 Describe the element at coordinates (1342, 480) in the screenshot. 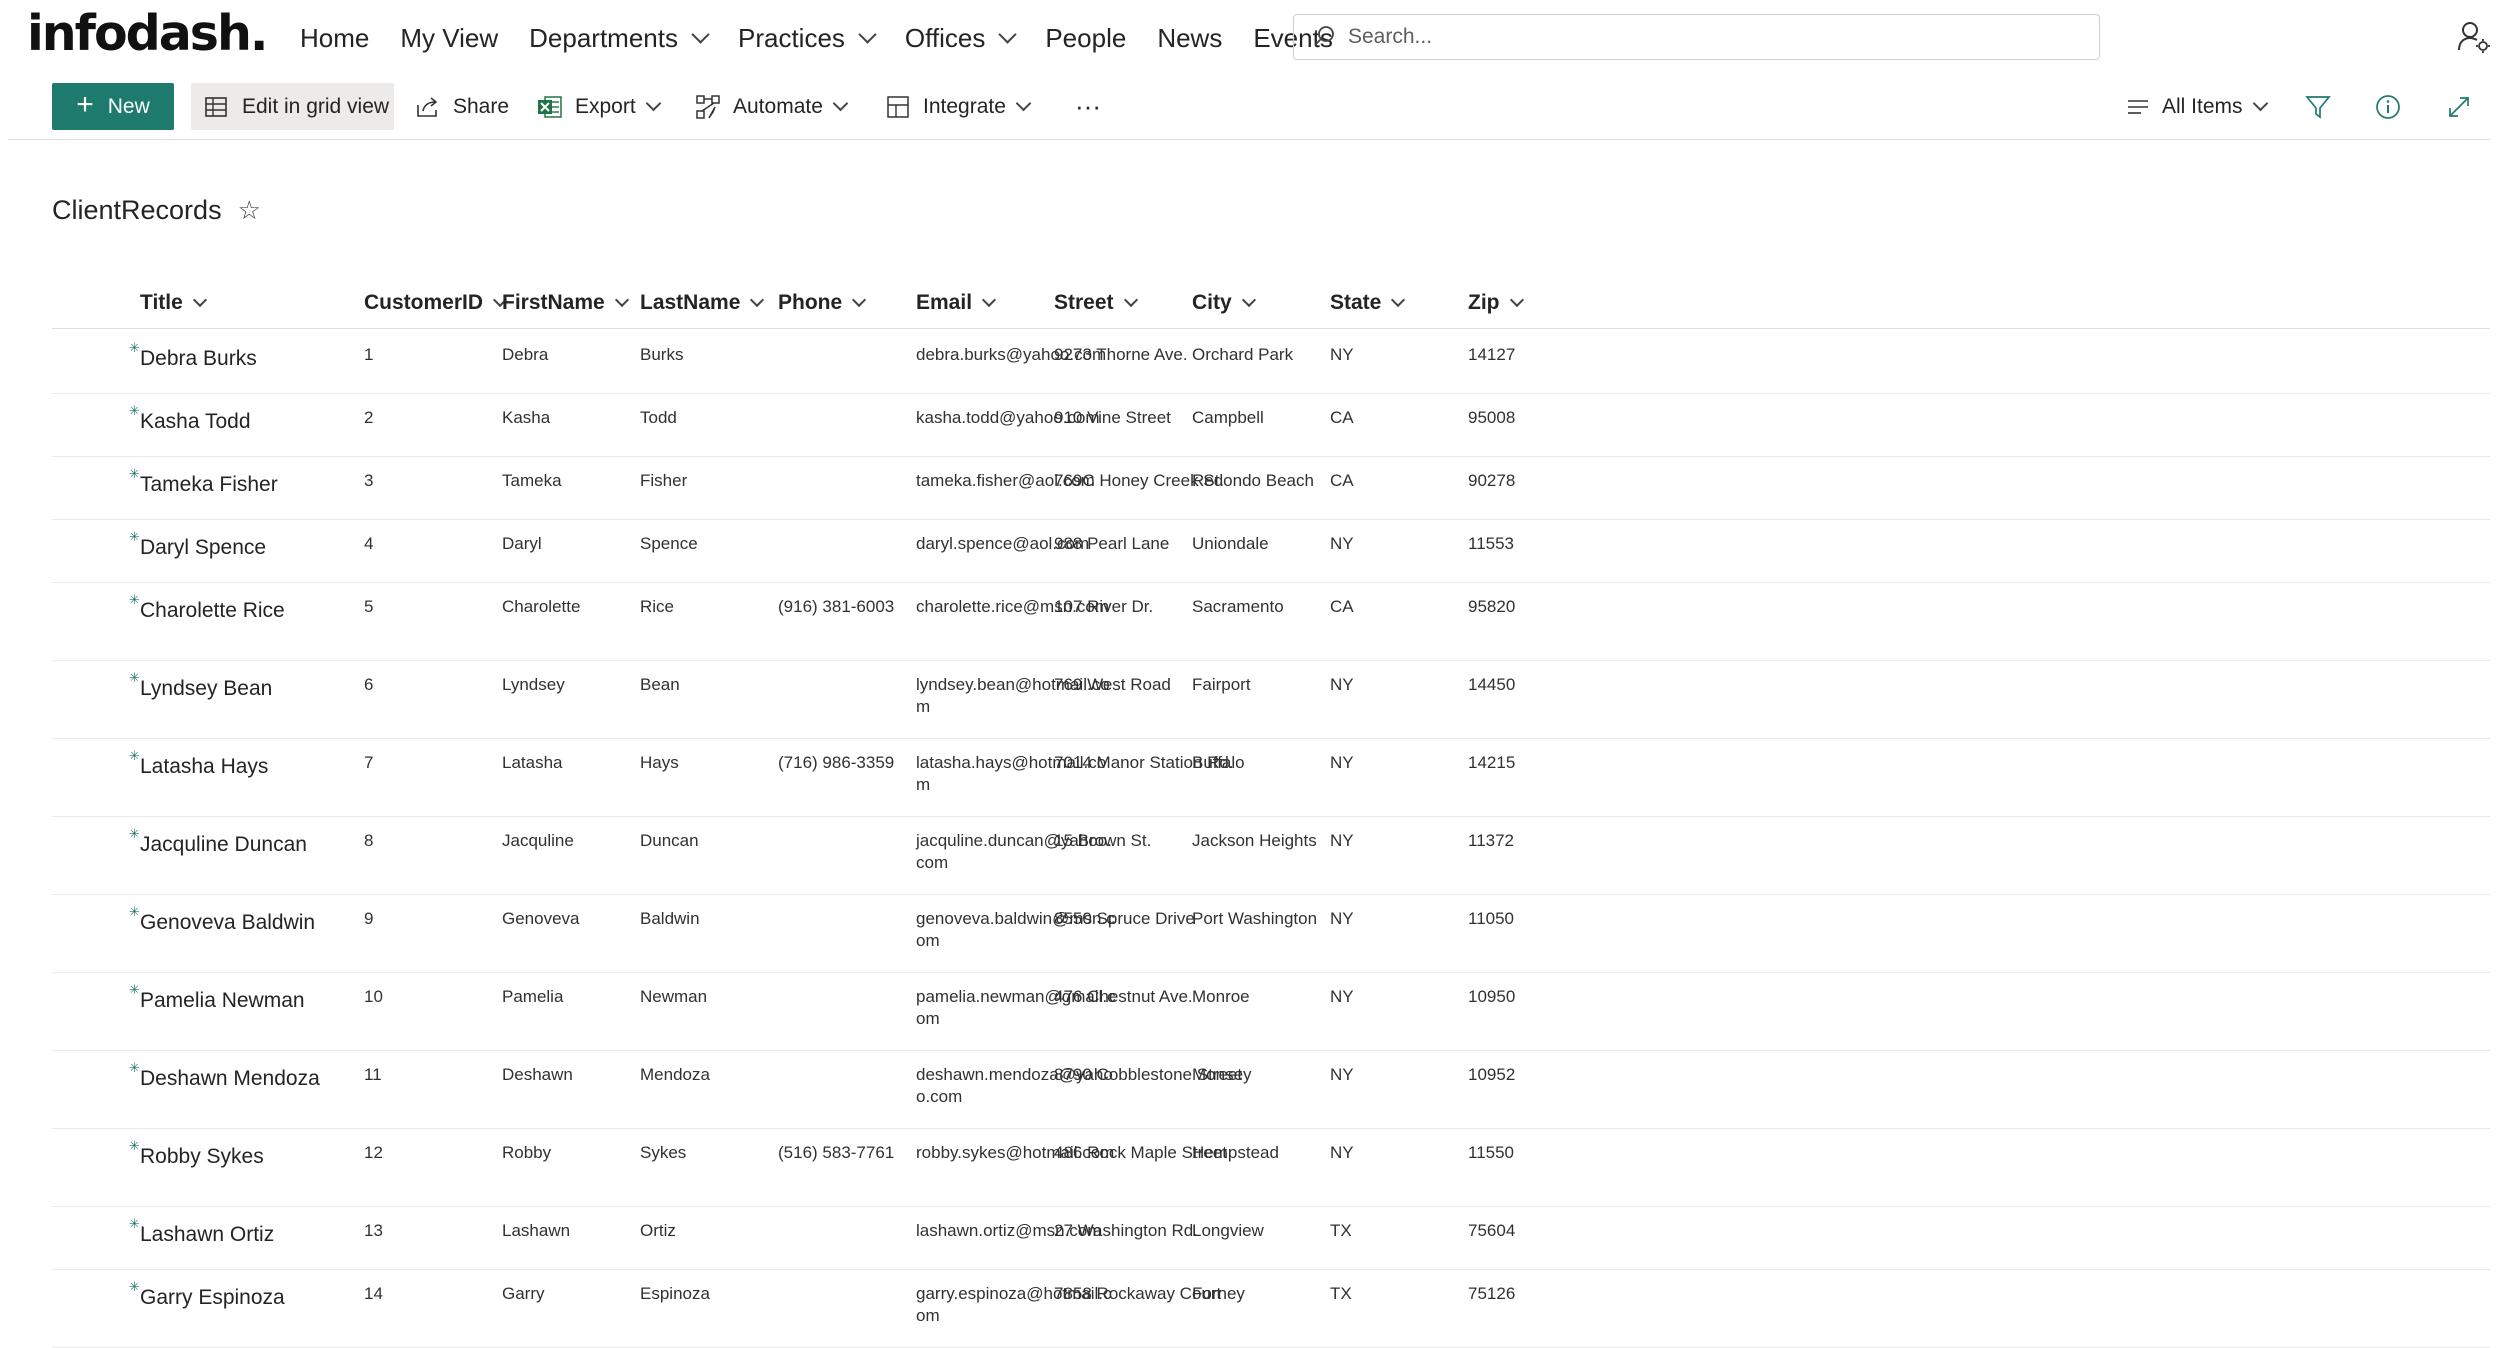

I see `cell-state: CA` at that location.